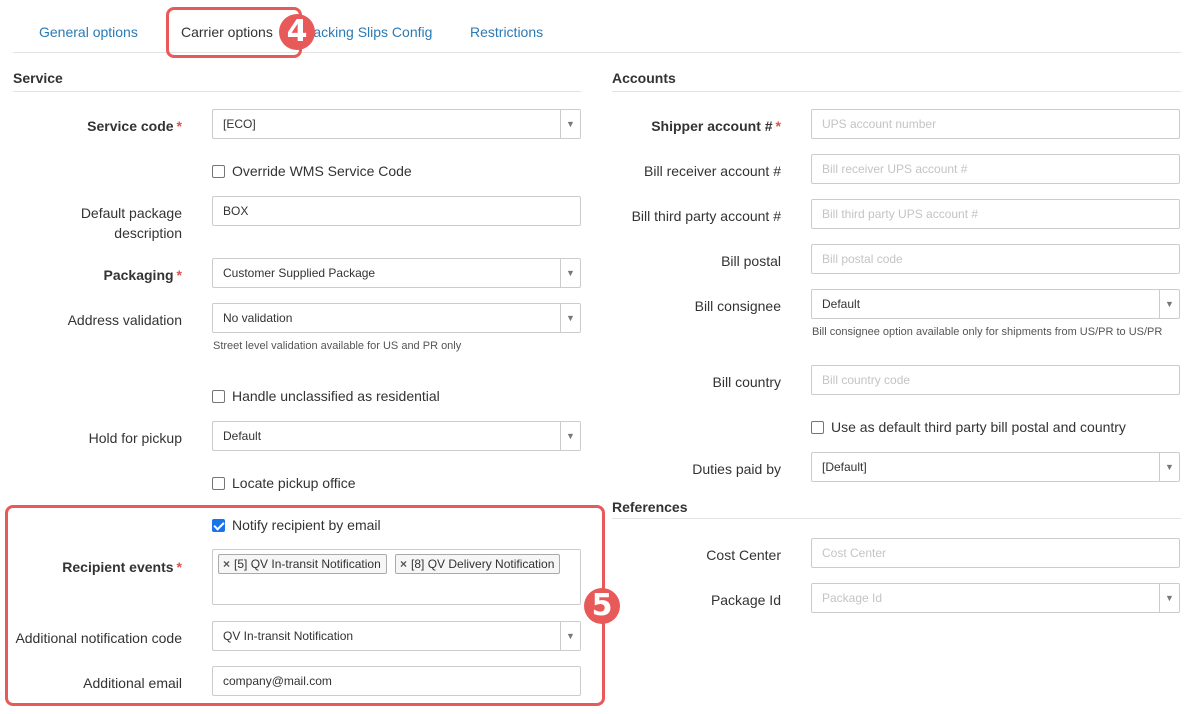  Describe the element at coordinates (396, 273) in the screenshot. I see `packaging-select: Customer Supplied Package ▼` at that location.